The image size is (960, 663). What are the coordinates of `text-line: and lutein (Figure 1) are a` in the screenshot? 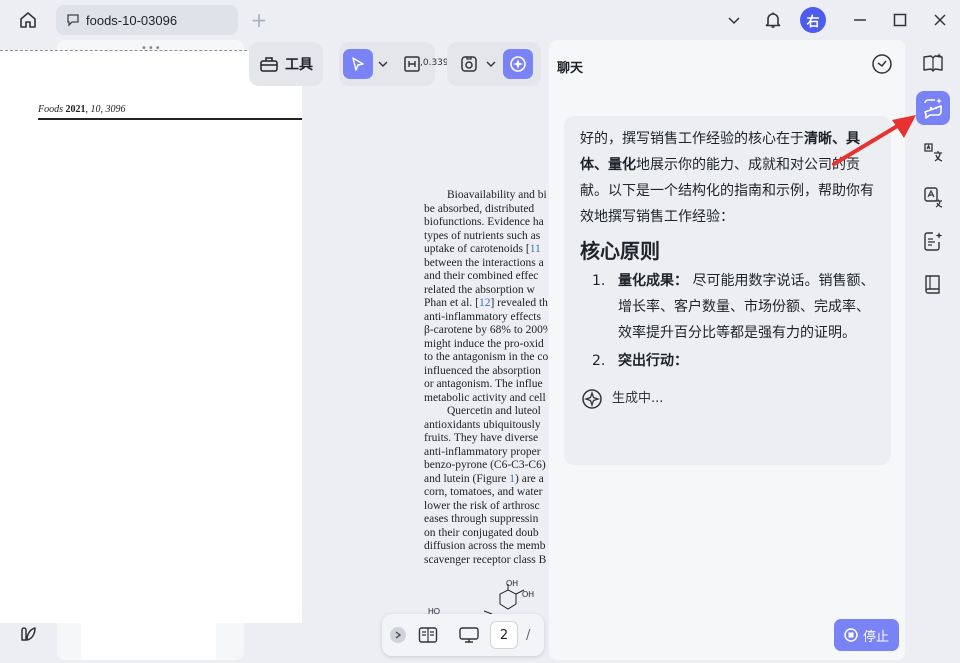 It's located at (484, 478).